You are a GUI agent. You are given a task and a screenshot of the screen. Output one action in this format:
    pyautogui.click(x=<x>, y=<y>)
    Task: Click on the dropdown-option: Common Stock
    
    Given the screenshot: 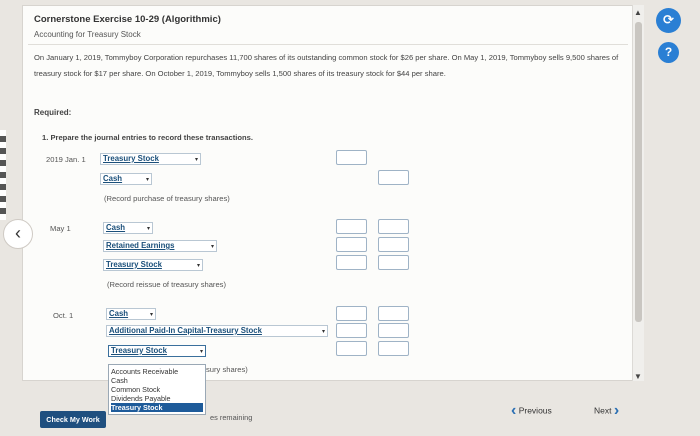 What is the action you would take?
    pyautogui.click(x=157, y=389)
    